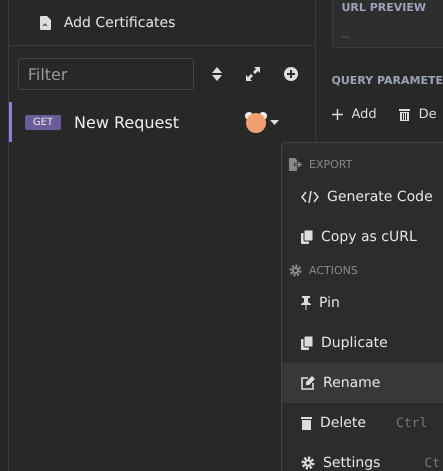 The width and height of the screenshot is (443, 471). Describe the element at coordinates (45, 23) in the screenshot. I see `certificate-icon` at that location.